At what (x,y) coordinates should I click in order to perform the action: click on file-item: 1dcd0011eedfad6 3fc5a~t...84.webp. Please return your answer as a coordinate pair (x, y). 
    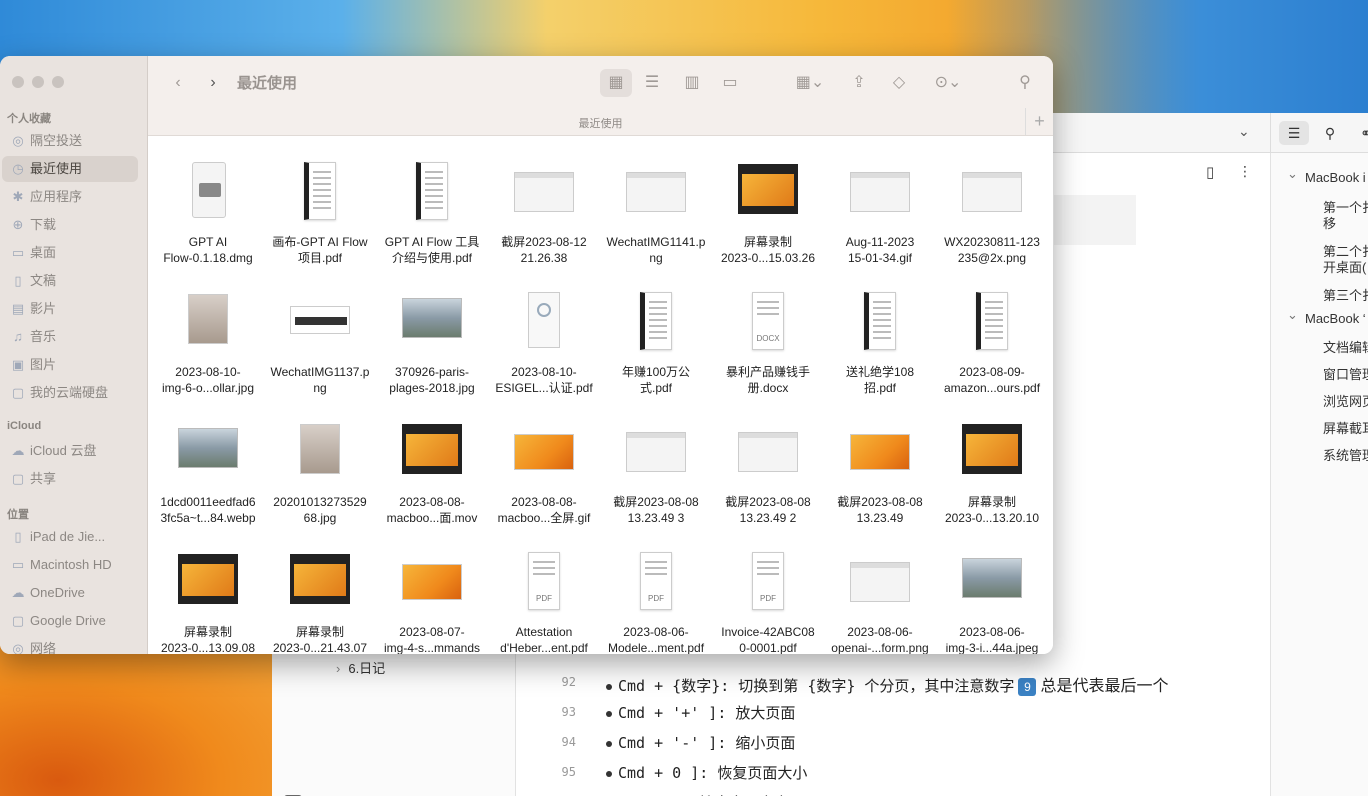
    Looking at the image, I should click on (208, 462).